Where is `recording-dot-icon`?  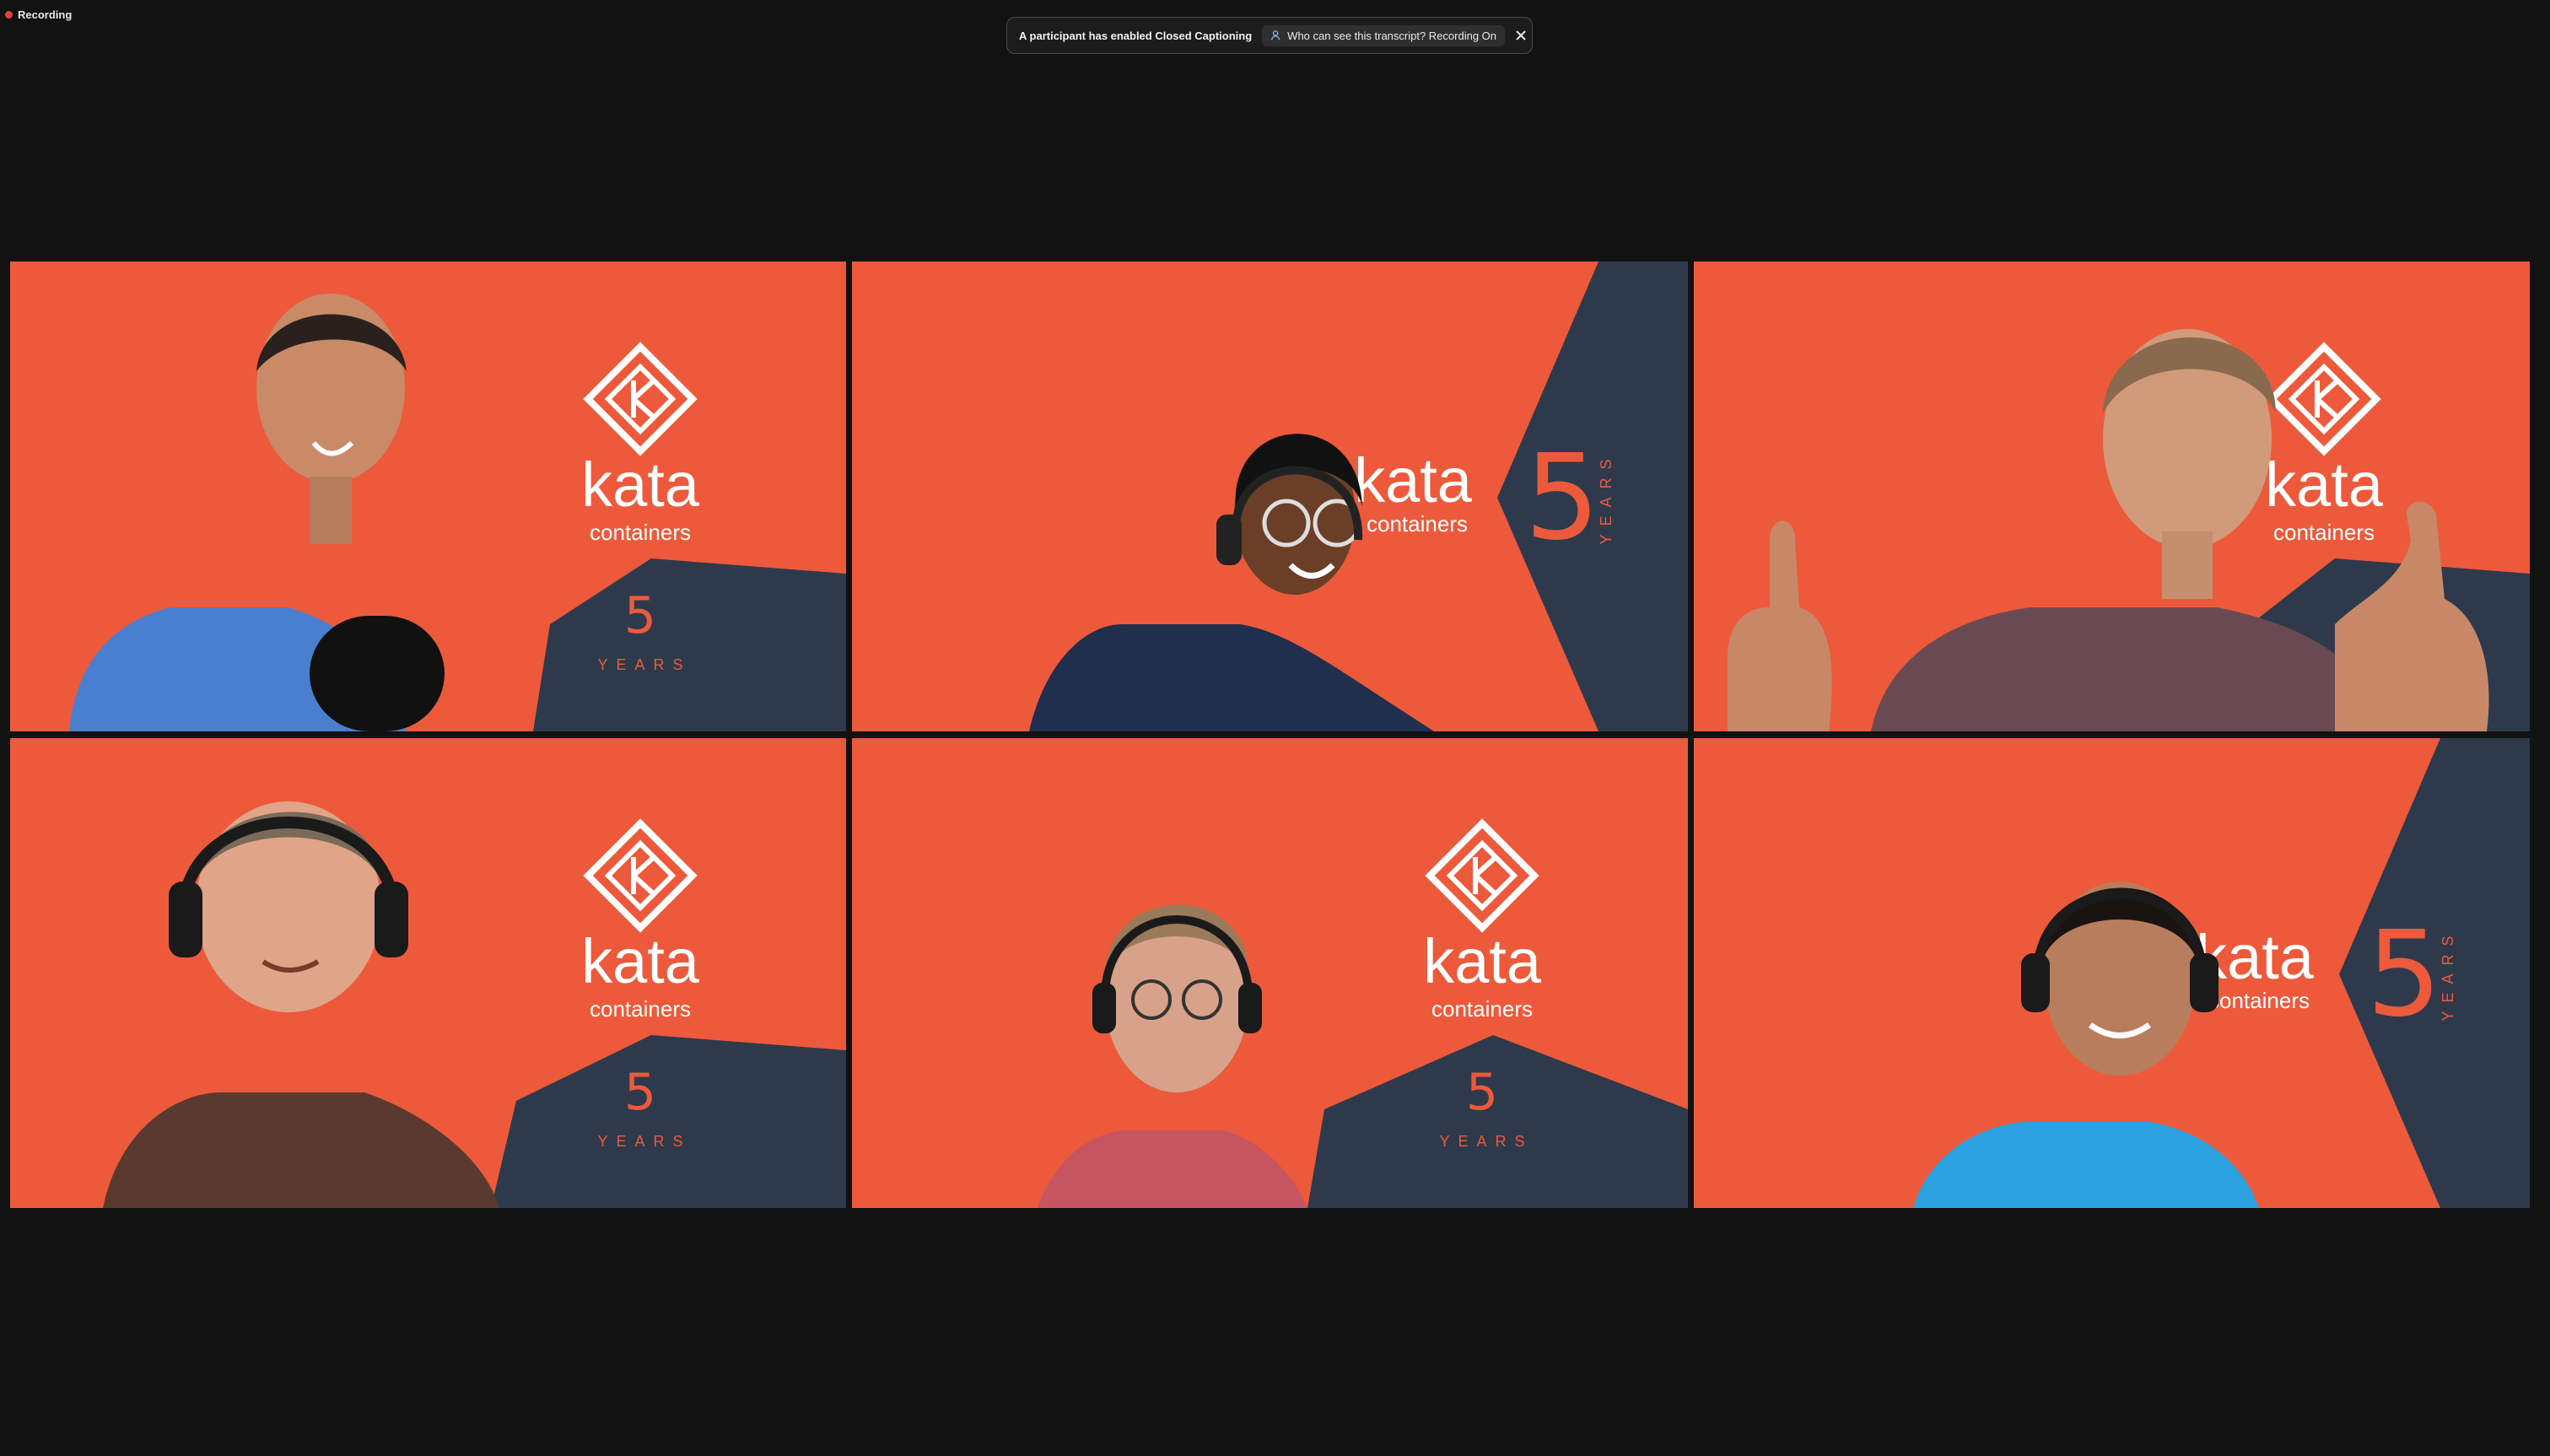
recording-dot-icon is located at coordinates (9, 15).